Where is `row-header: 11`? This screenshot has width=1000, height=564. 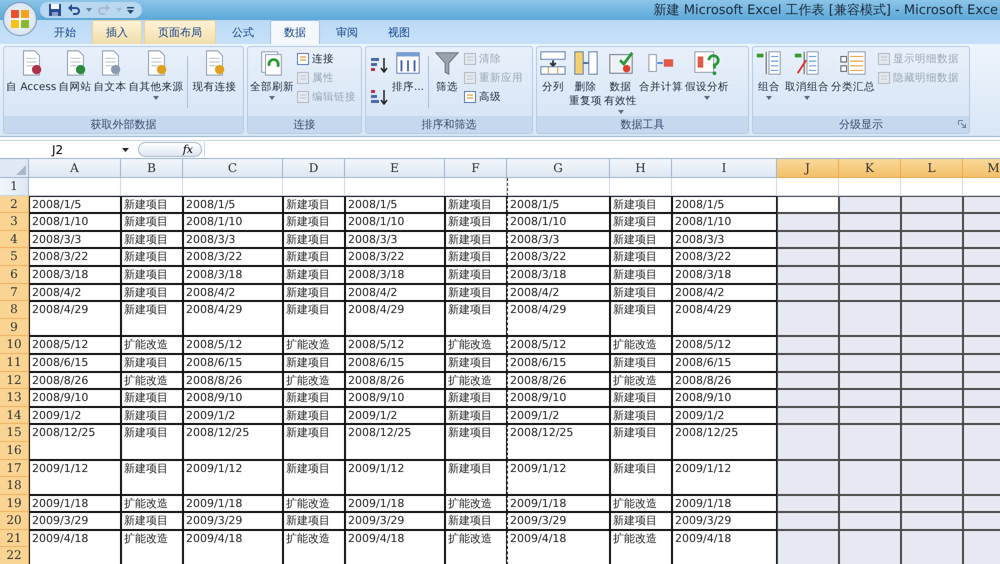
row-header: 11 is located at coordinates (14, 363).